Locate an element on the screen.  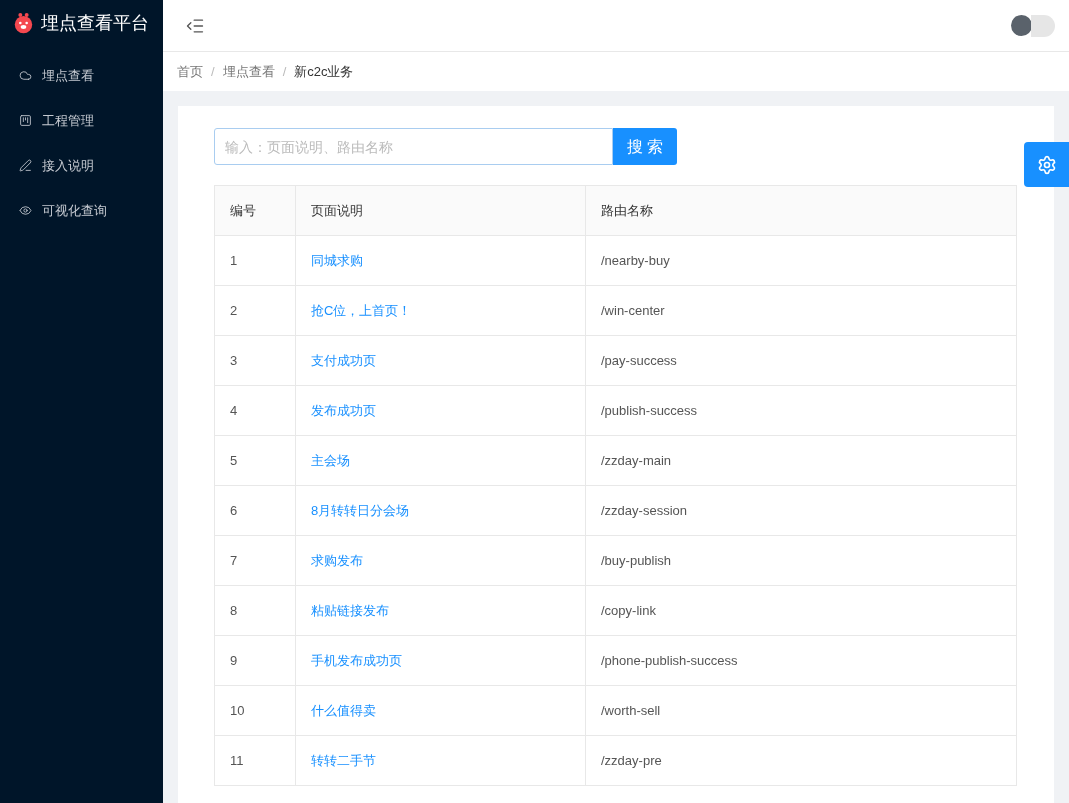
table-cell: 1 is located at coordinates (234, 260).